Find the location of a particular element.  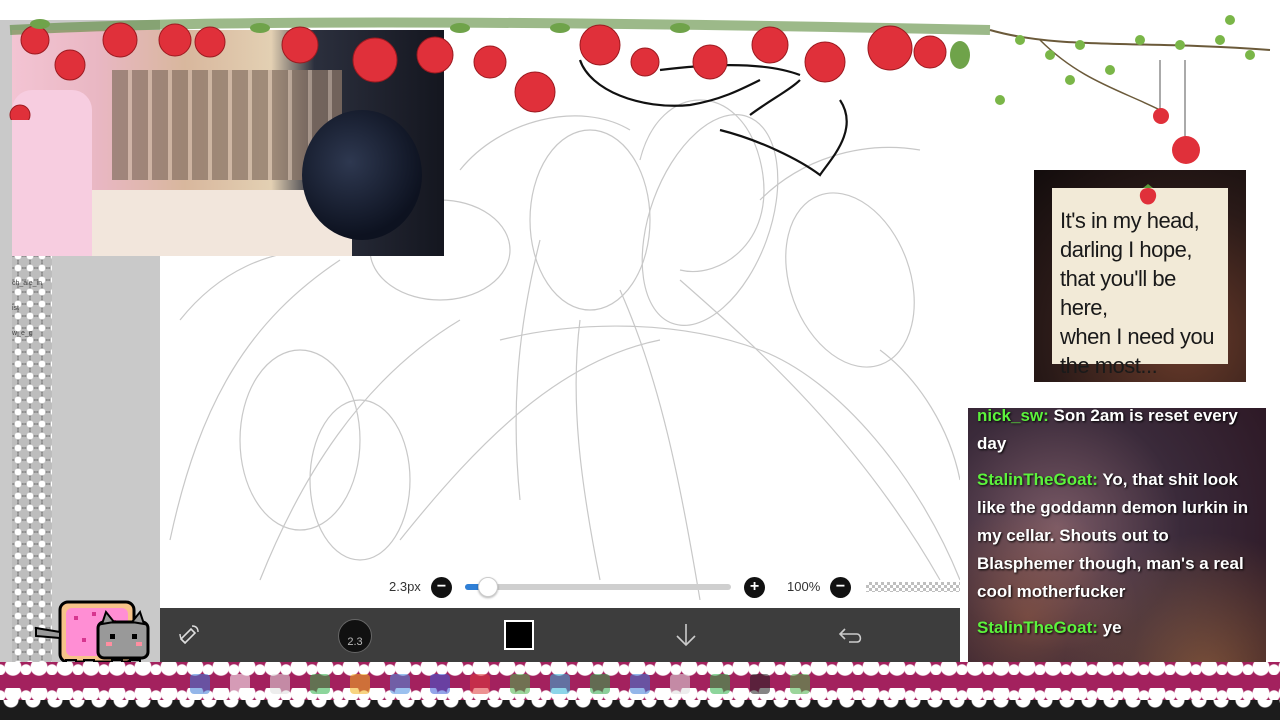

quote-line-4: when I need you is located at coordinates (1137, 336).